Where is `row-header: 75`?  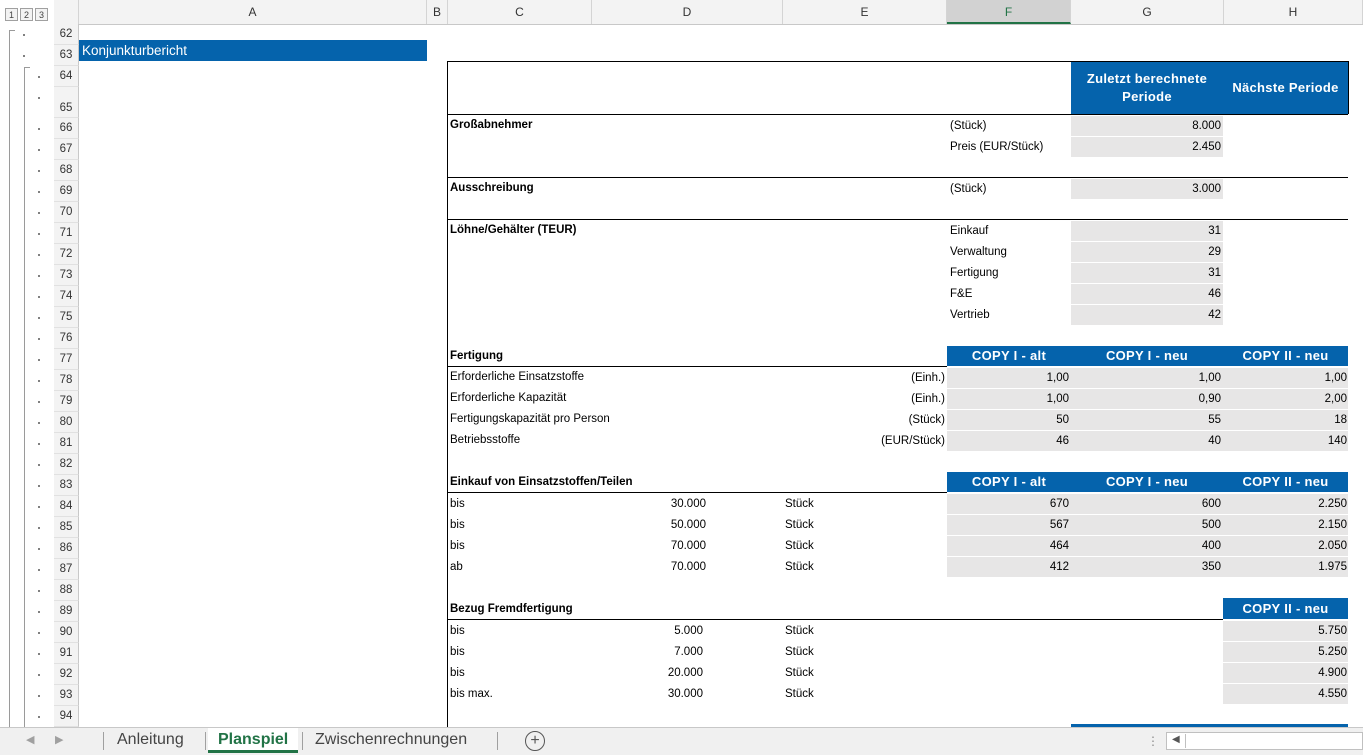
row-header: 75 is located at coordinates (66, 317).